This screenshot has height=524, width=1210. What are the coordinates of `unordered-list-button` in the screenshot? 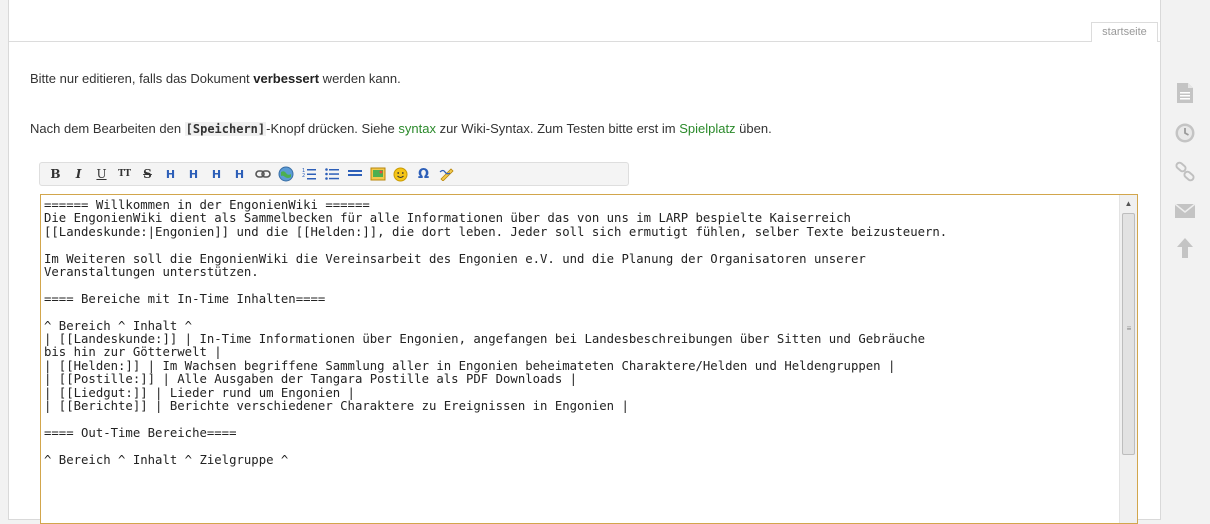 It's located at (331, 174).